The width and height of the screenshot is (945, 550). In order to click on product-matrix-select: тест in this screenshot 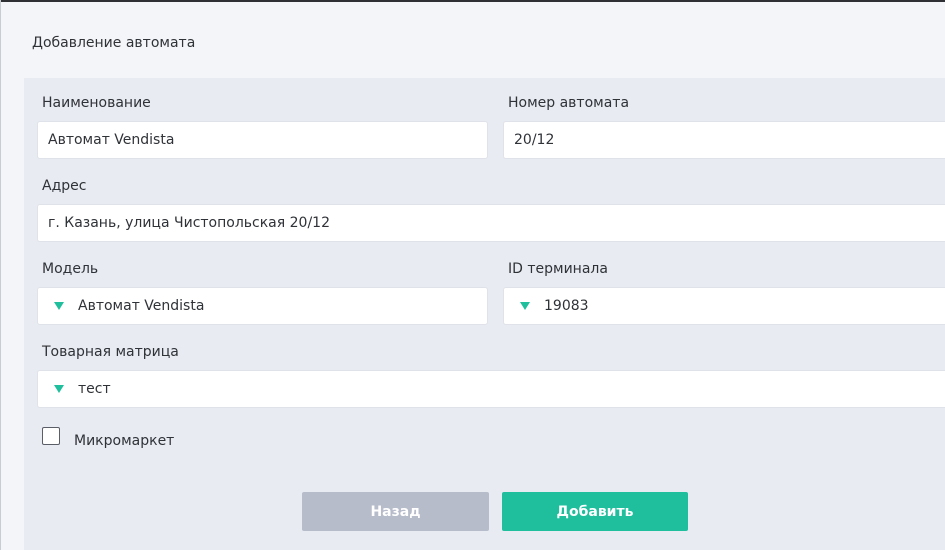, I will do `click(491, 389)`.